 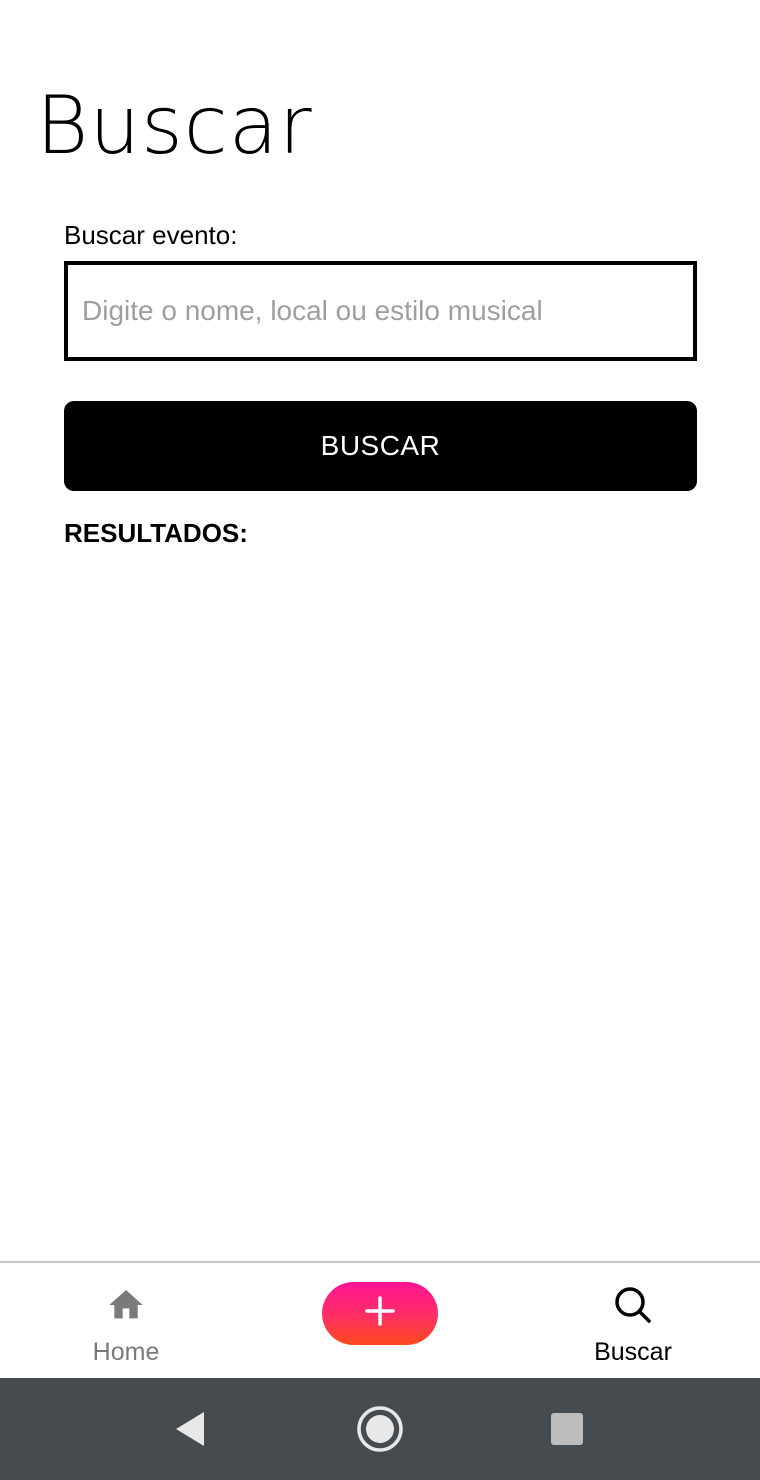 I want to click on nav-item-buscar: Buscar, so click(x=633, y=1320).